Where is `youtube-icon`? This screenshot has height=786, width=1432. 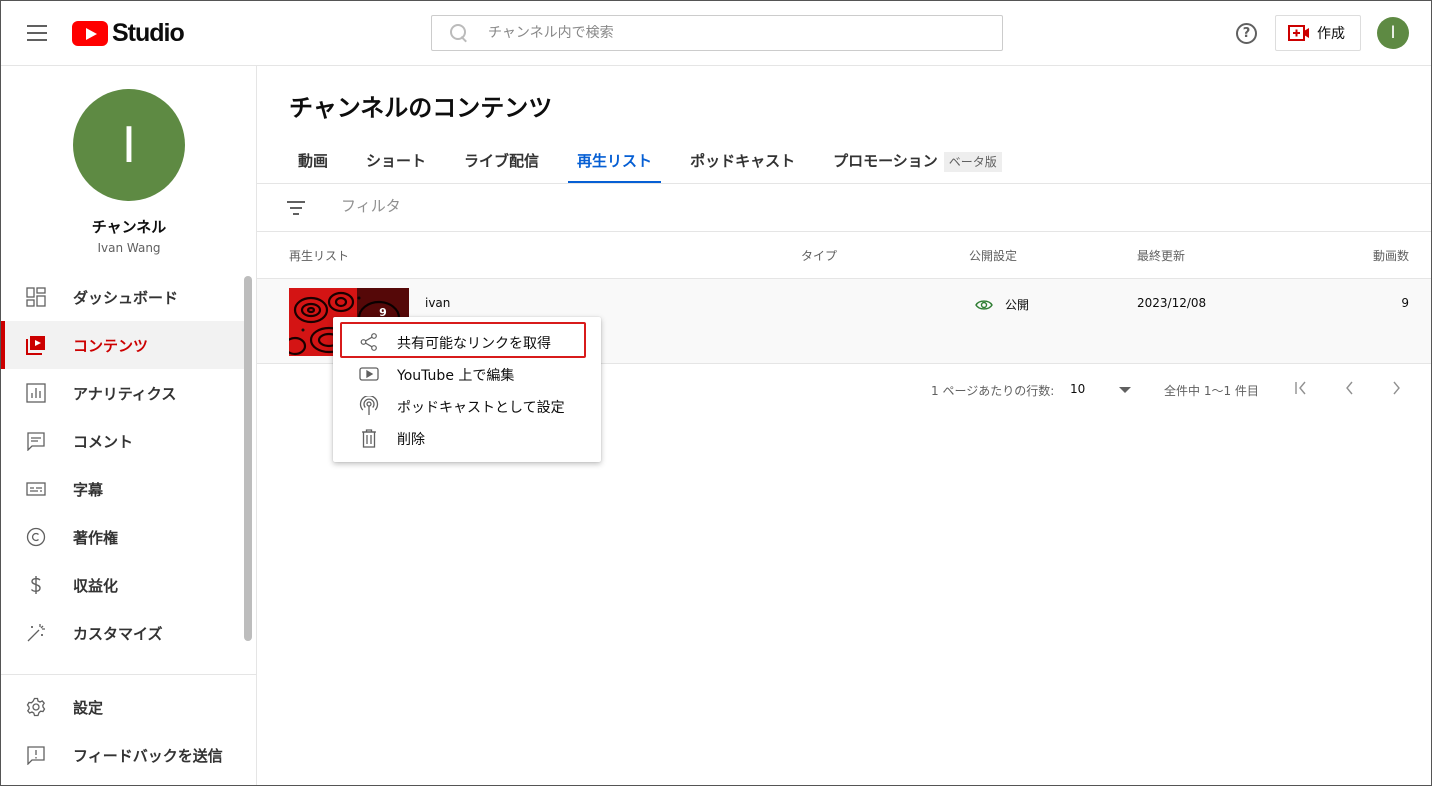 youtube-icon is located at coordinates (369, 374).